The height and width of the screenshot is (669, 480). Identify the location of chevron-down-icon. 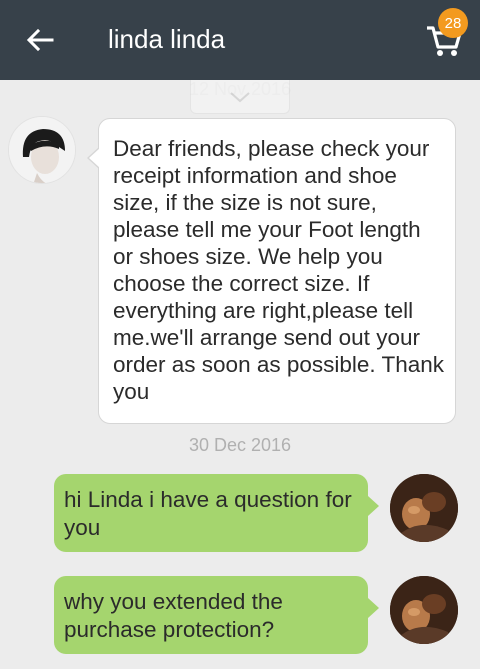
(240, 96).